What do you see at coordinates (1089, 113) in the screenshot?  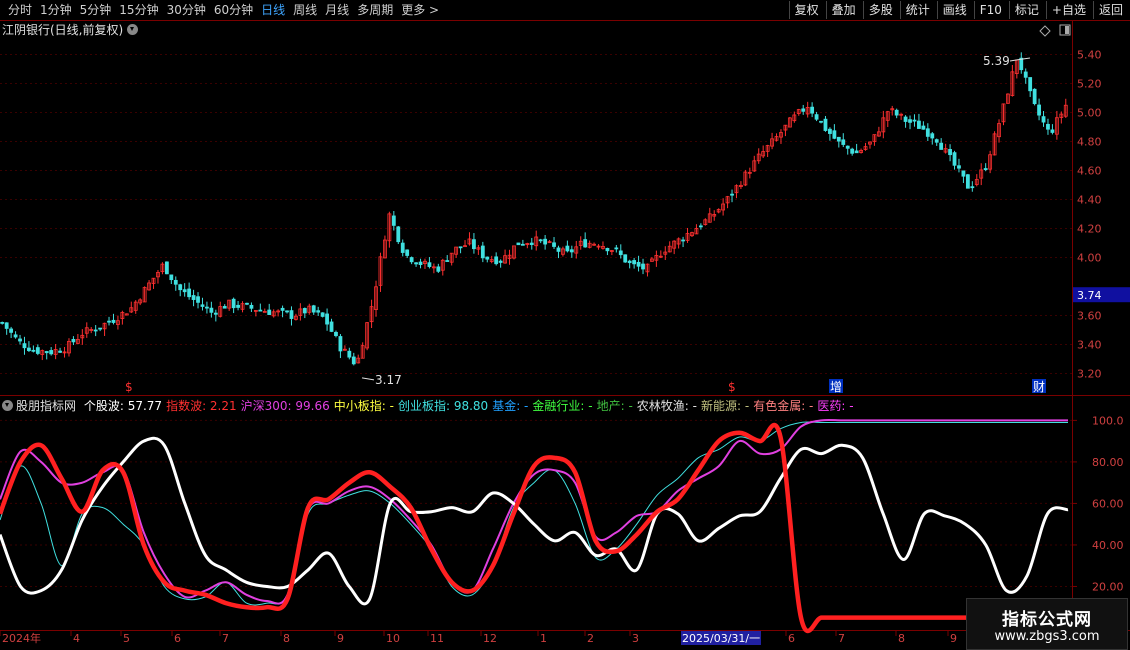 I see `price-tick-label: 5.00` at bounding box center [1089, 113].